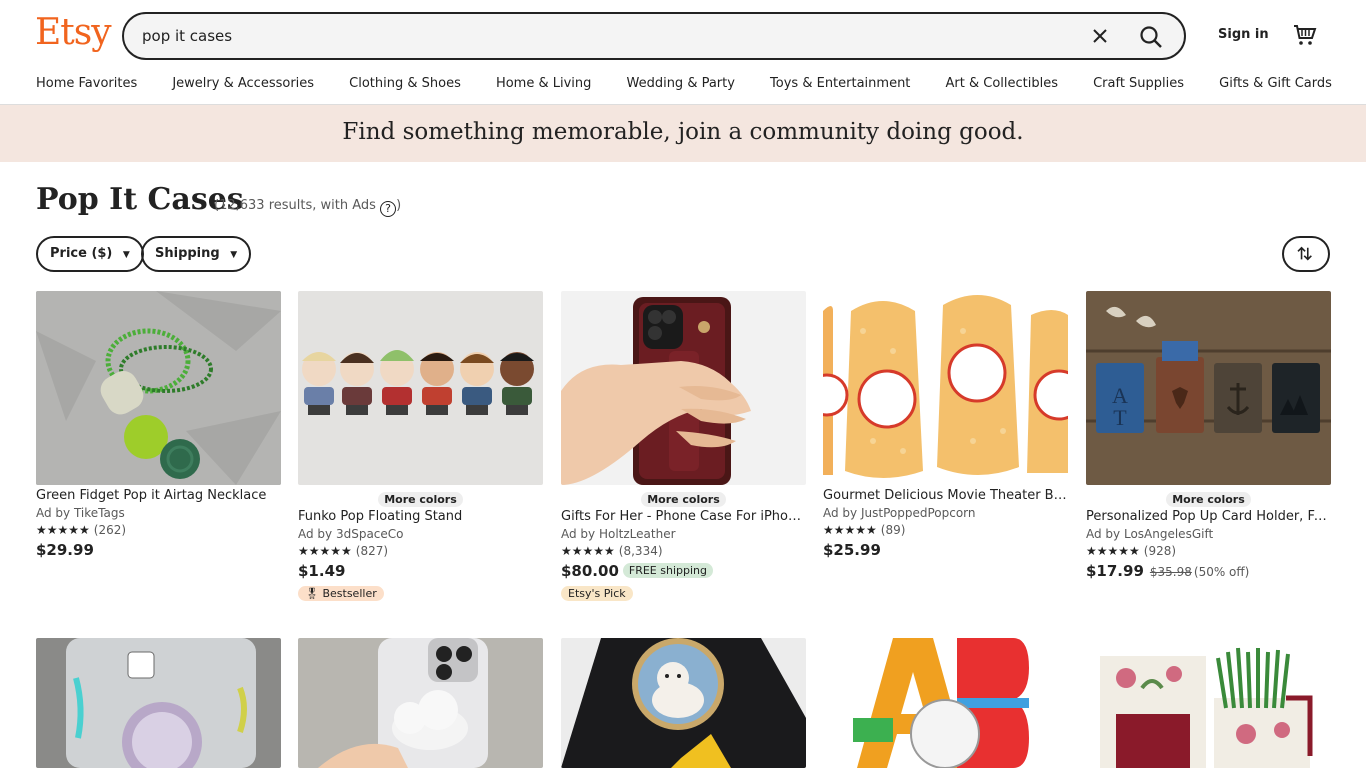  I want to click on search-input, so click(592, 36).